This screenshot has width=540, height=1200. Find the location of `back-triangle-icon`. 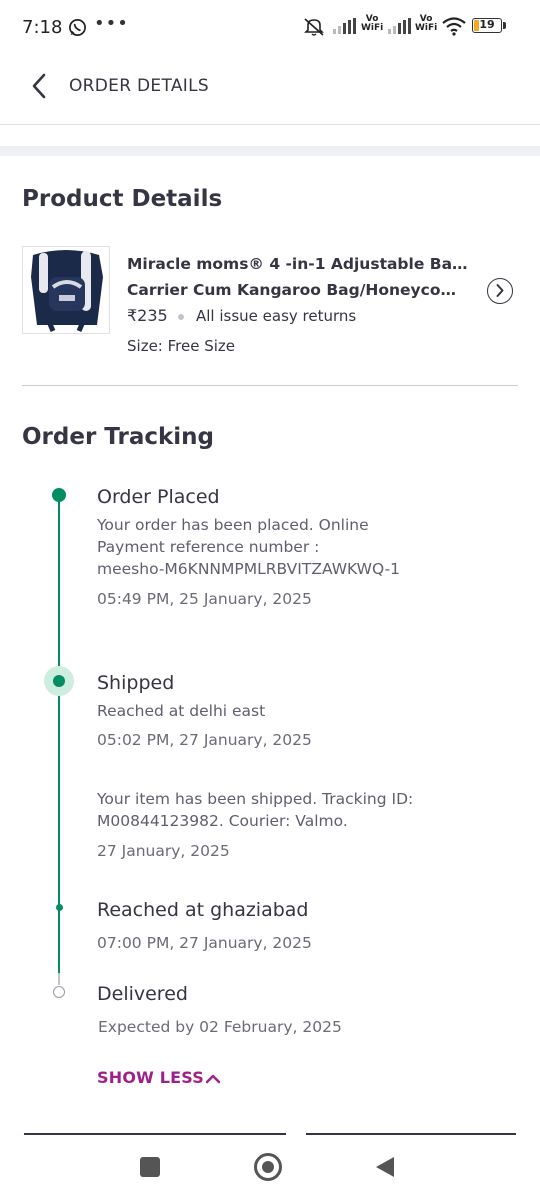

back-triangle-icon is located at coordinates (385, 1169).